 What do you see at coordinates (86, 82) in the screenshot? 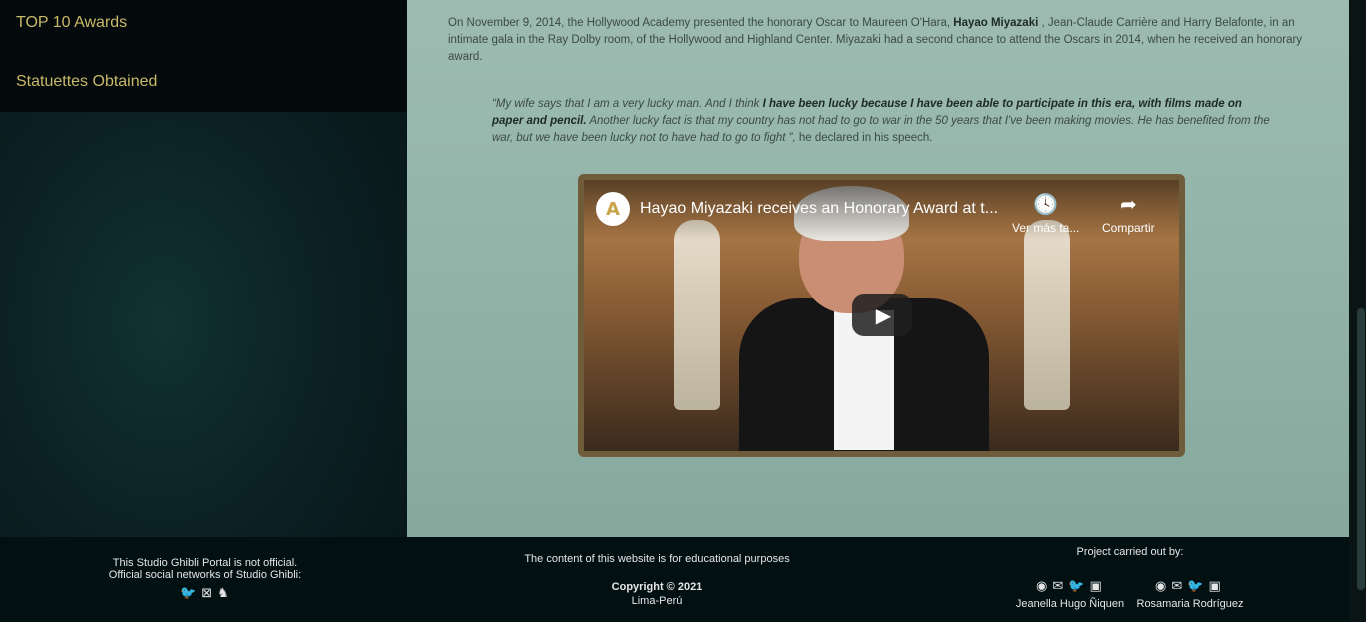
I see `sidebar-item-statuettes-obtained: Statuettes Obtained` at bounding box center [86, 82].